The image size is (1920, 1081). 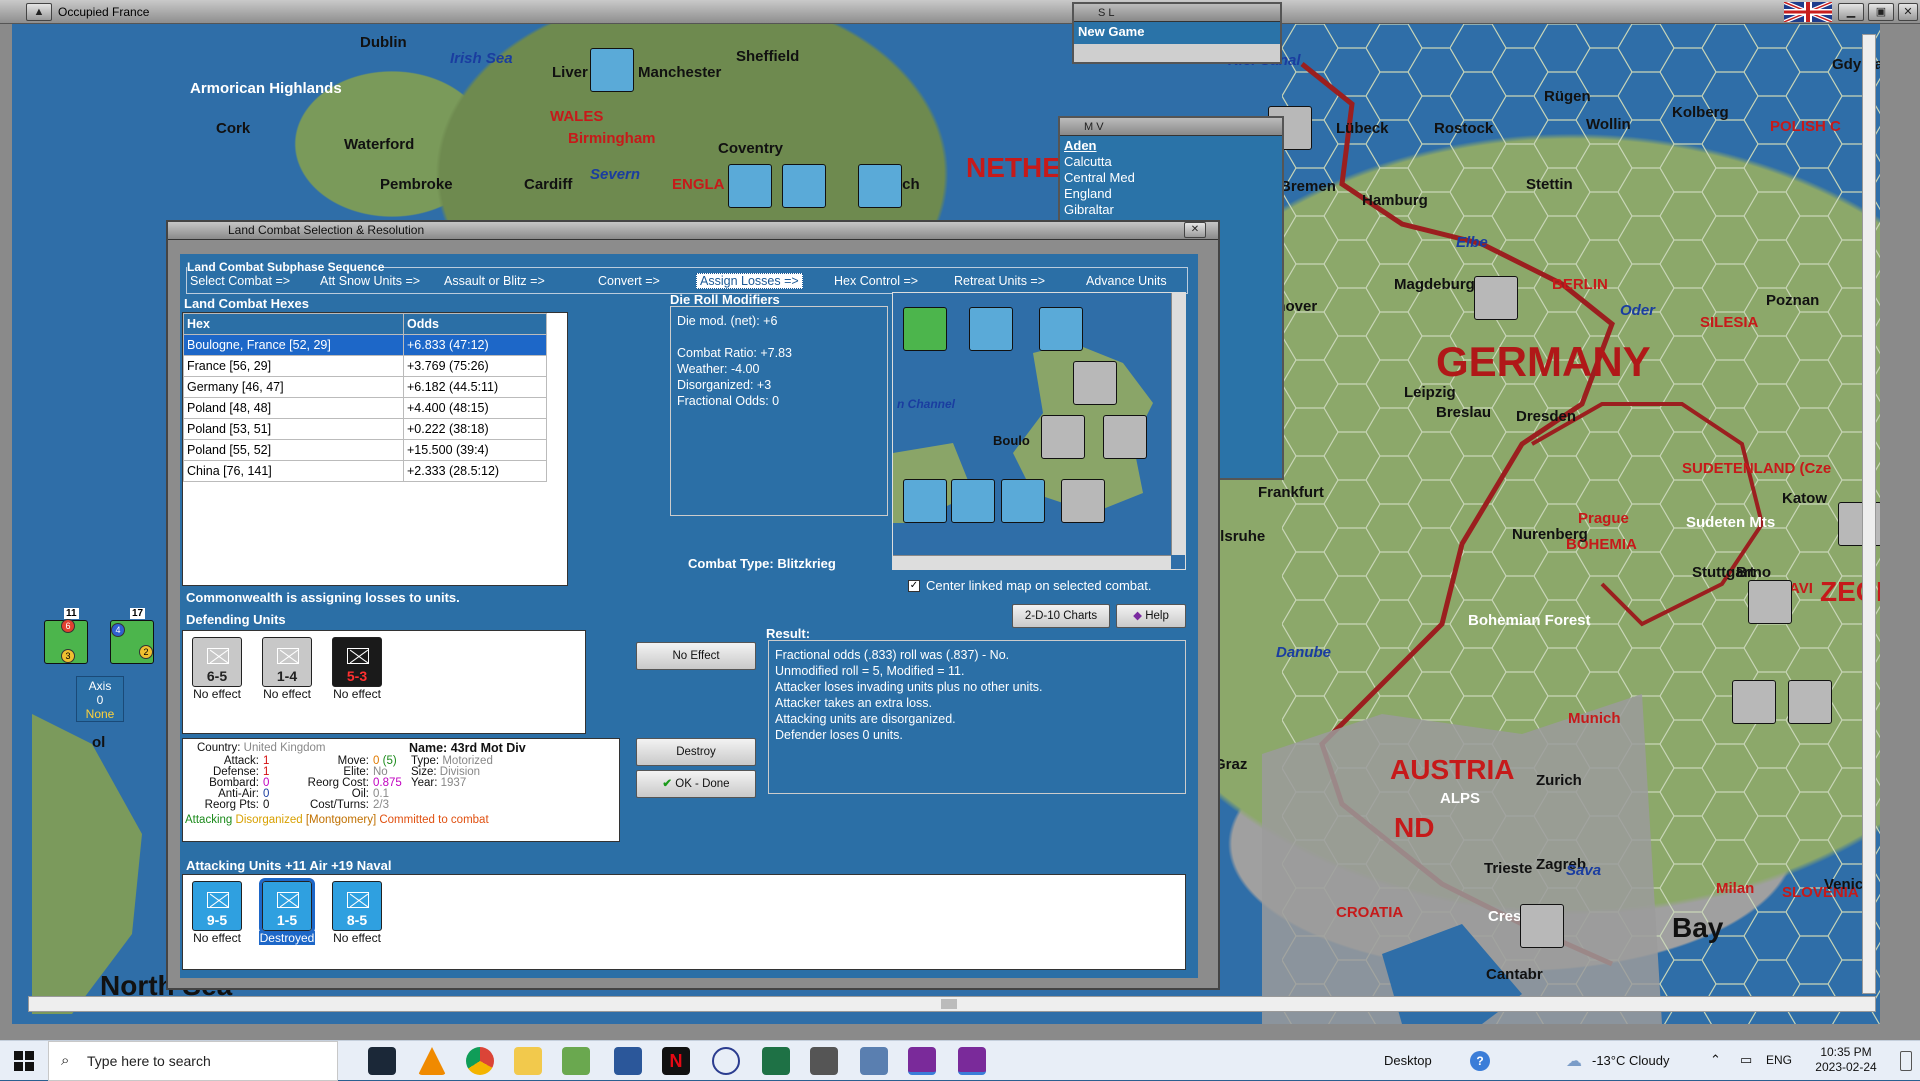 I want to click on minimize-button: ▁, so click(x=1851, y=12).